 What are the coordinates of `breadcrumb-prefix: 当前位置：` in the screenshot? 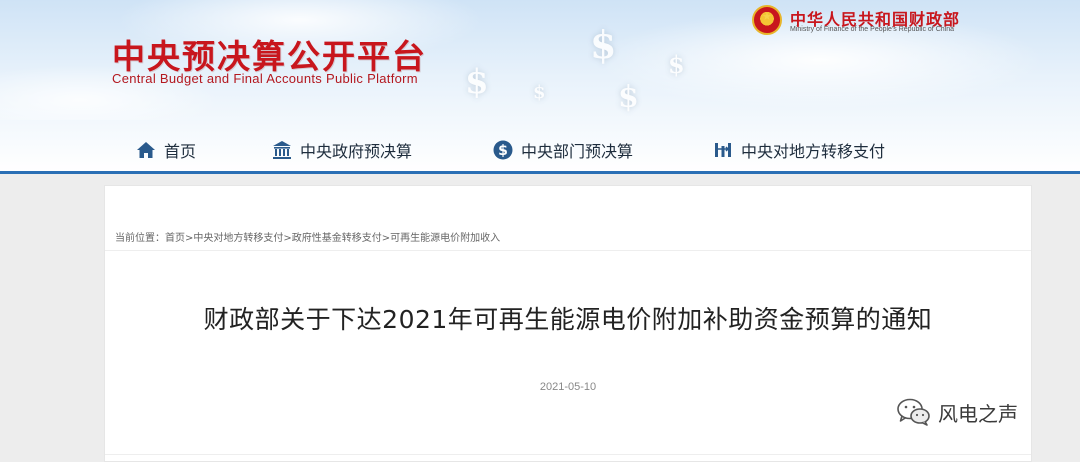 It's located at (140, 238).